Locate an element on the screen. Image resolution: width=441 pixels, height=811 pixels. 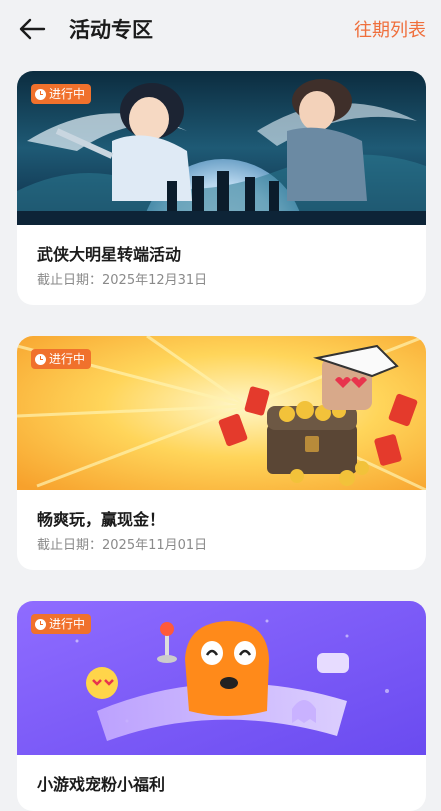
activity-title: 武侠大明星转端活动 is located at coordinates (109, 254).